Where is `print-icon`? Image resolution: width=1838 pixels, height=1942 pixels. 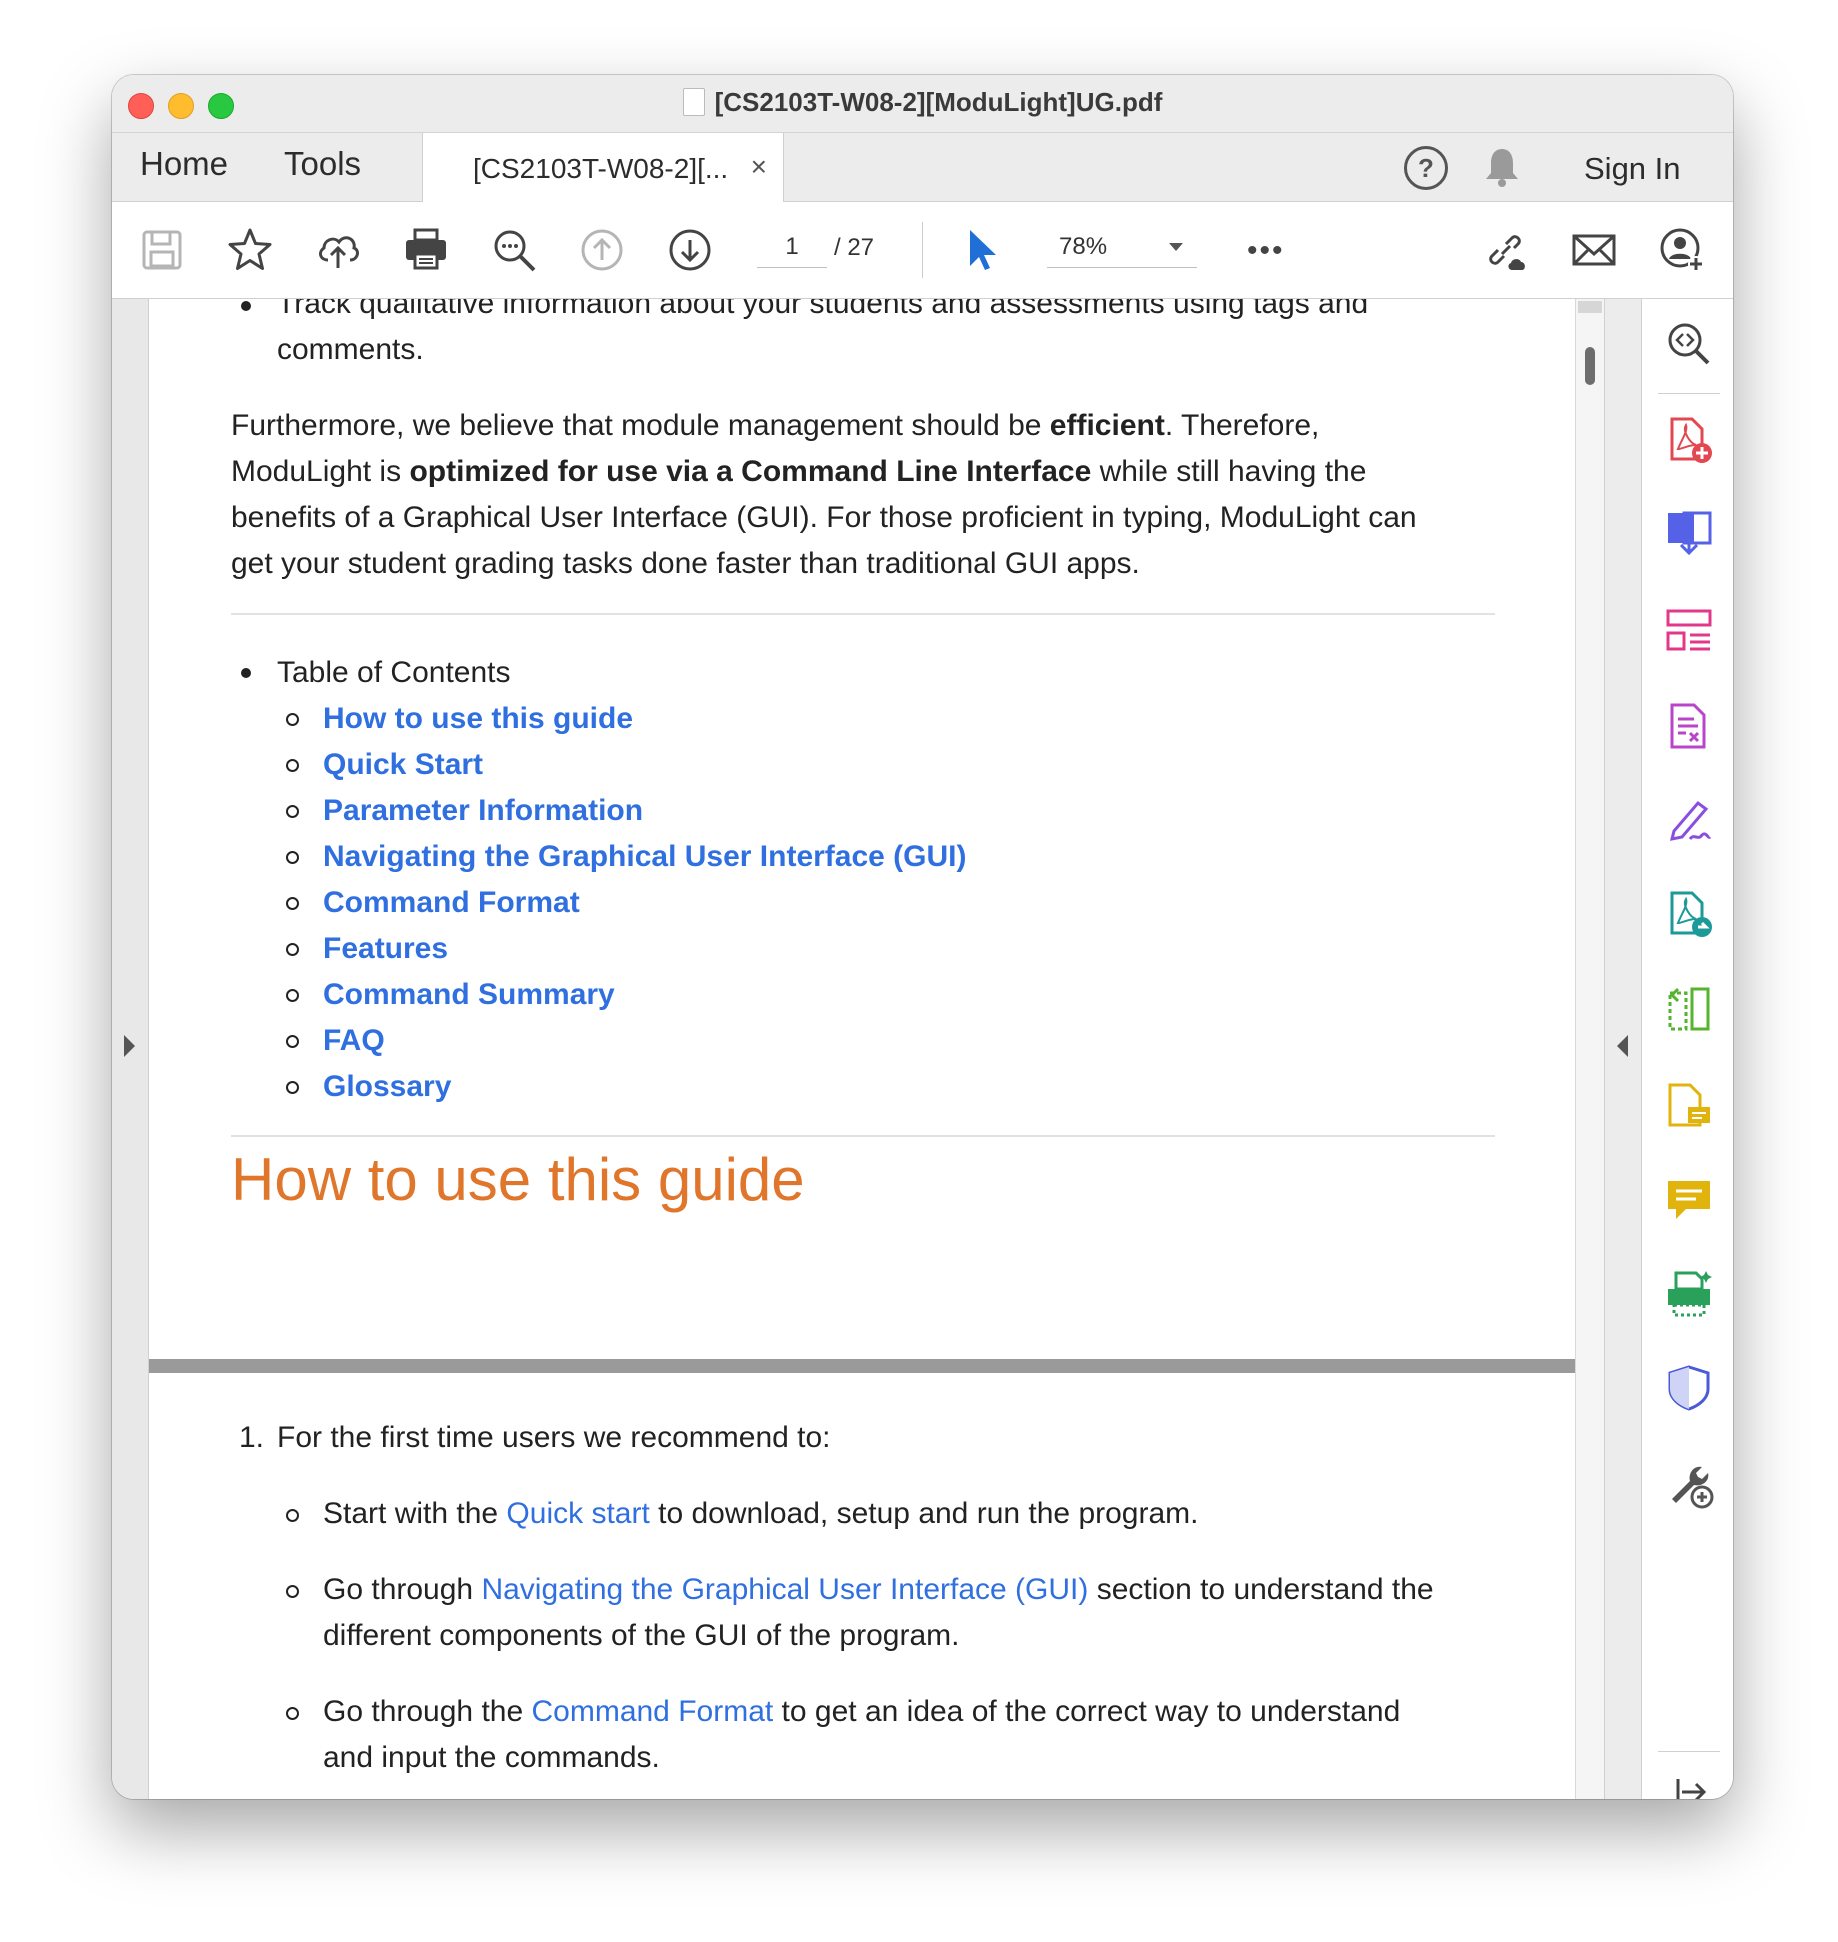
print-icon is located at coordinates (426, 250).